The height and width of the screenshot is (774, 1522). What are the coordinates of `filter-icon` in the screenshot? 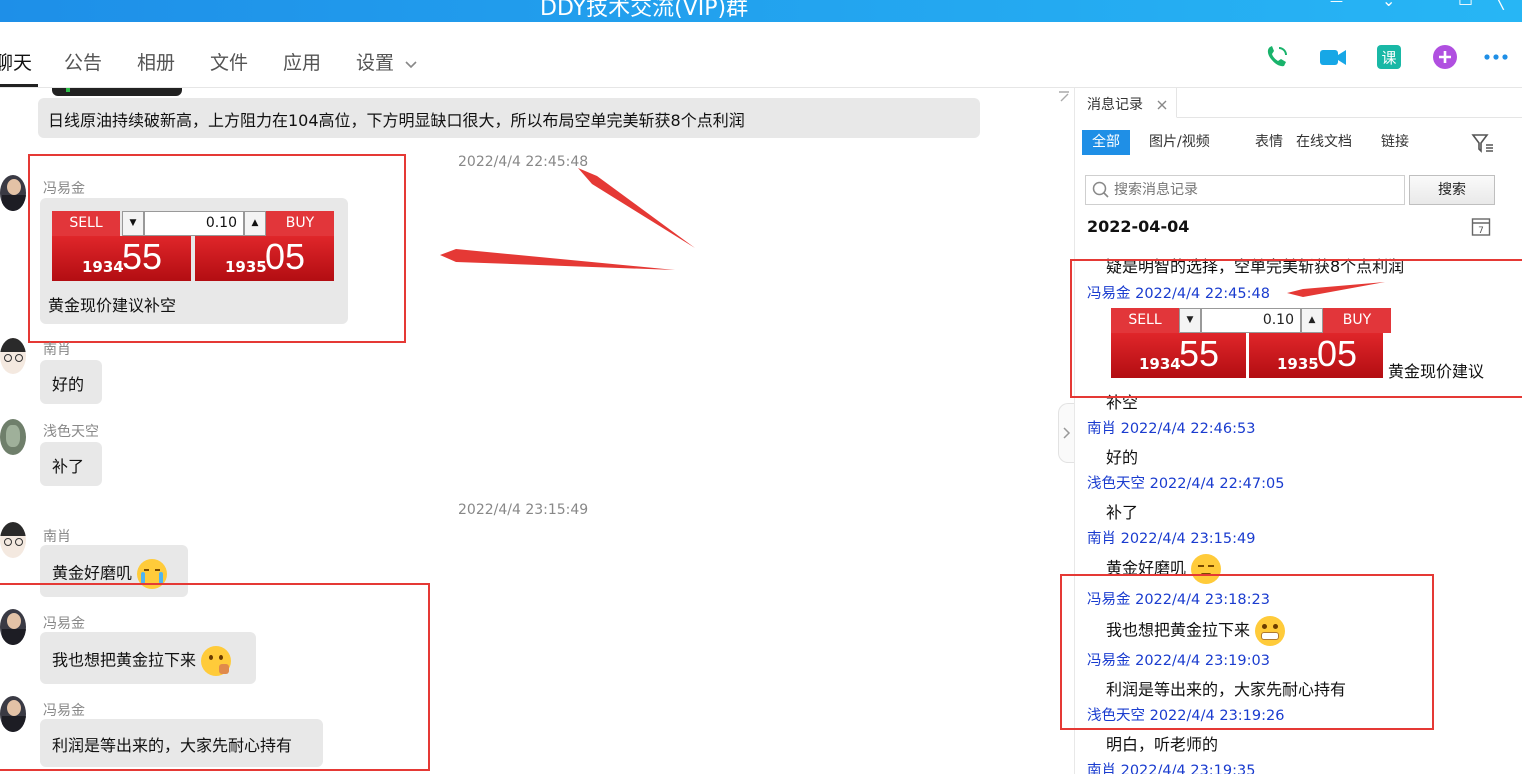 It's located at (1483, 144).